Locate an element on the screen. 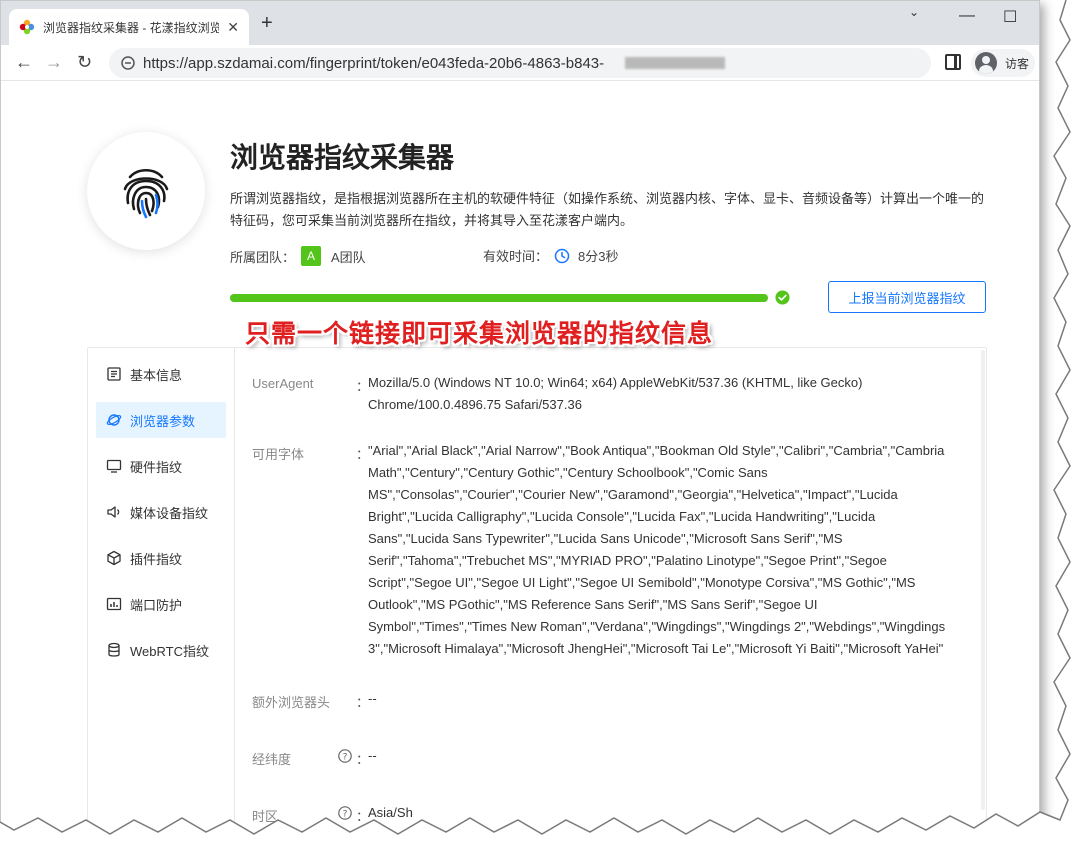  field-label: 时区 is located at coordinates (265, 816).